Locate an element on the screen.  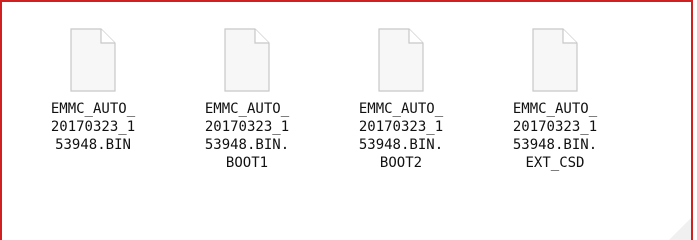
file-item-bin: EMMC_AUTO_ 20170323_1 53948.BIN is located at coordinates (93, 100).